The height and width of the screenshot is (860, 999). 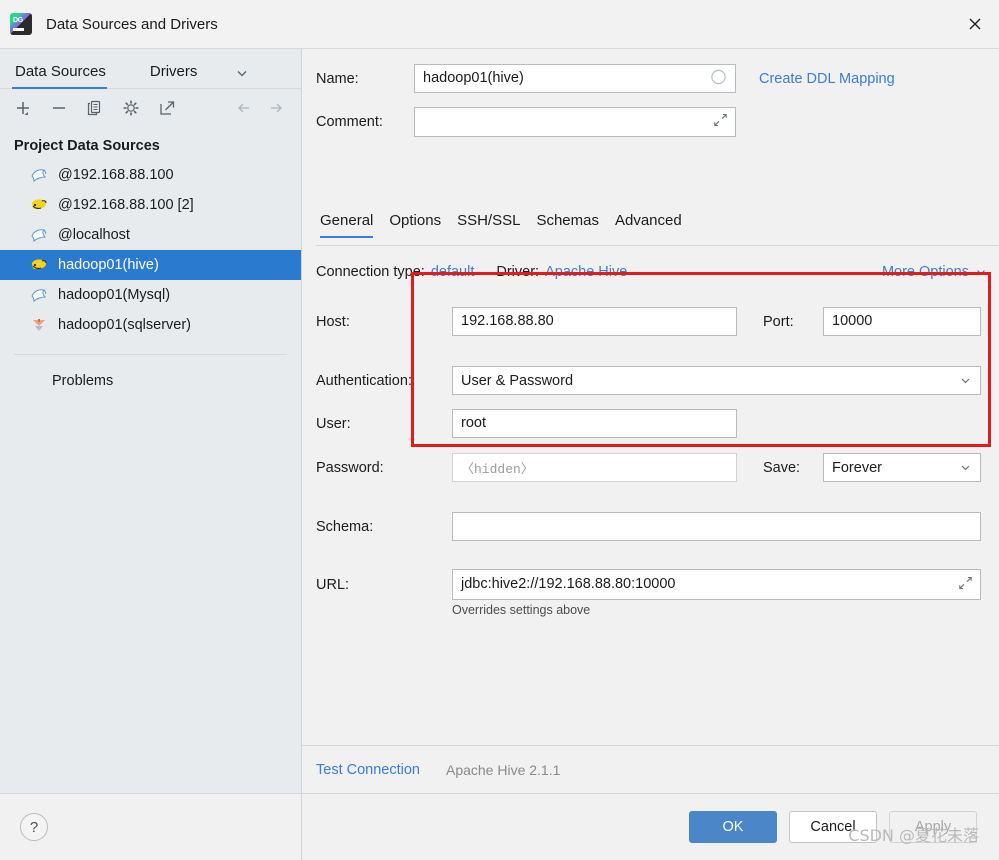 I want to click on tab-drivers: Drivers, so click(x=162, y=75).